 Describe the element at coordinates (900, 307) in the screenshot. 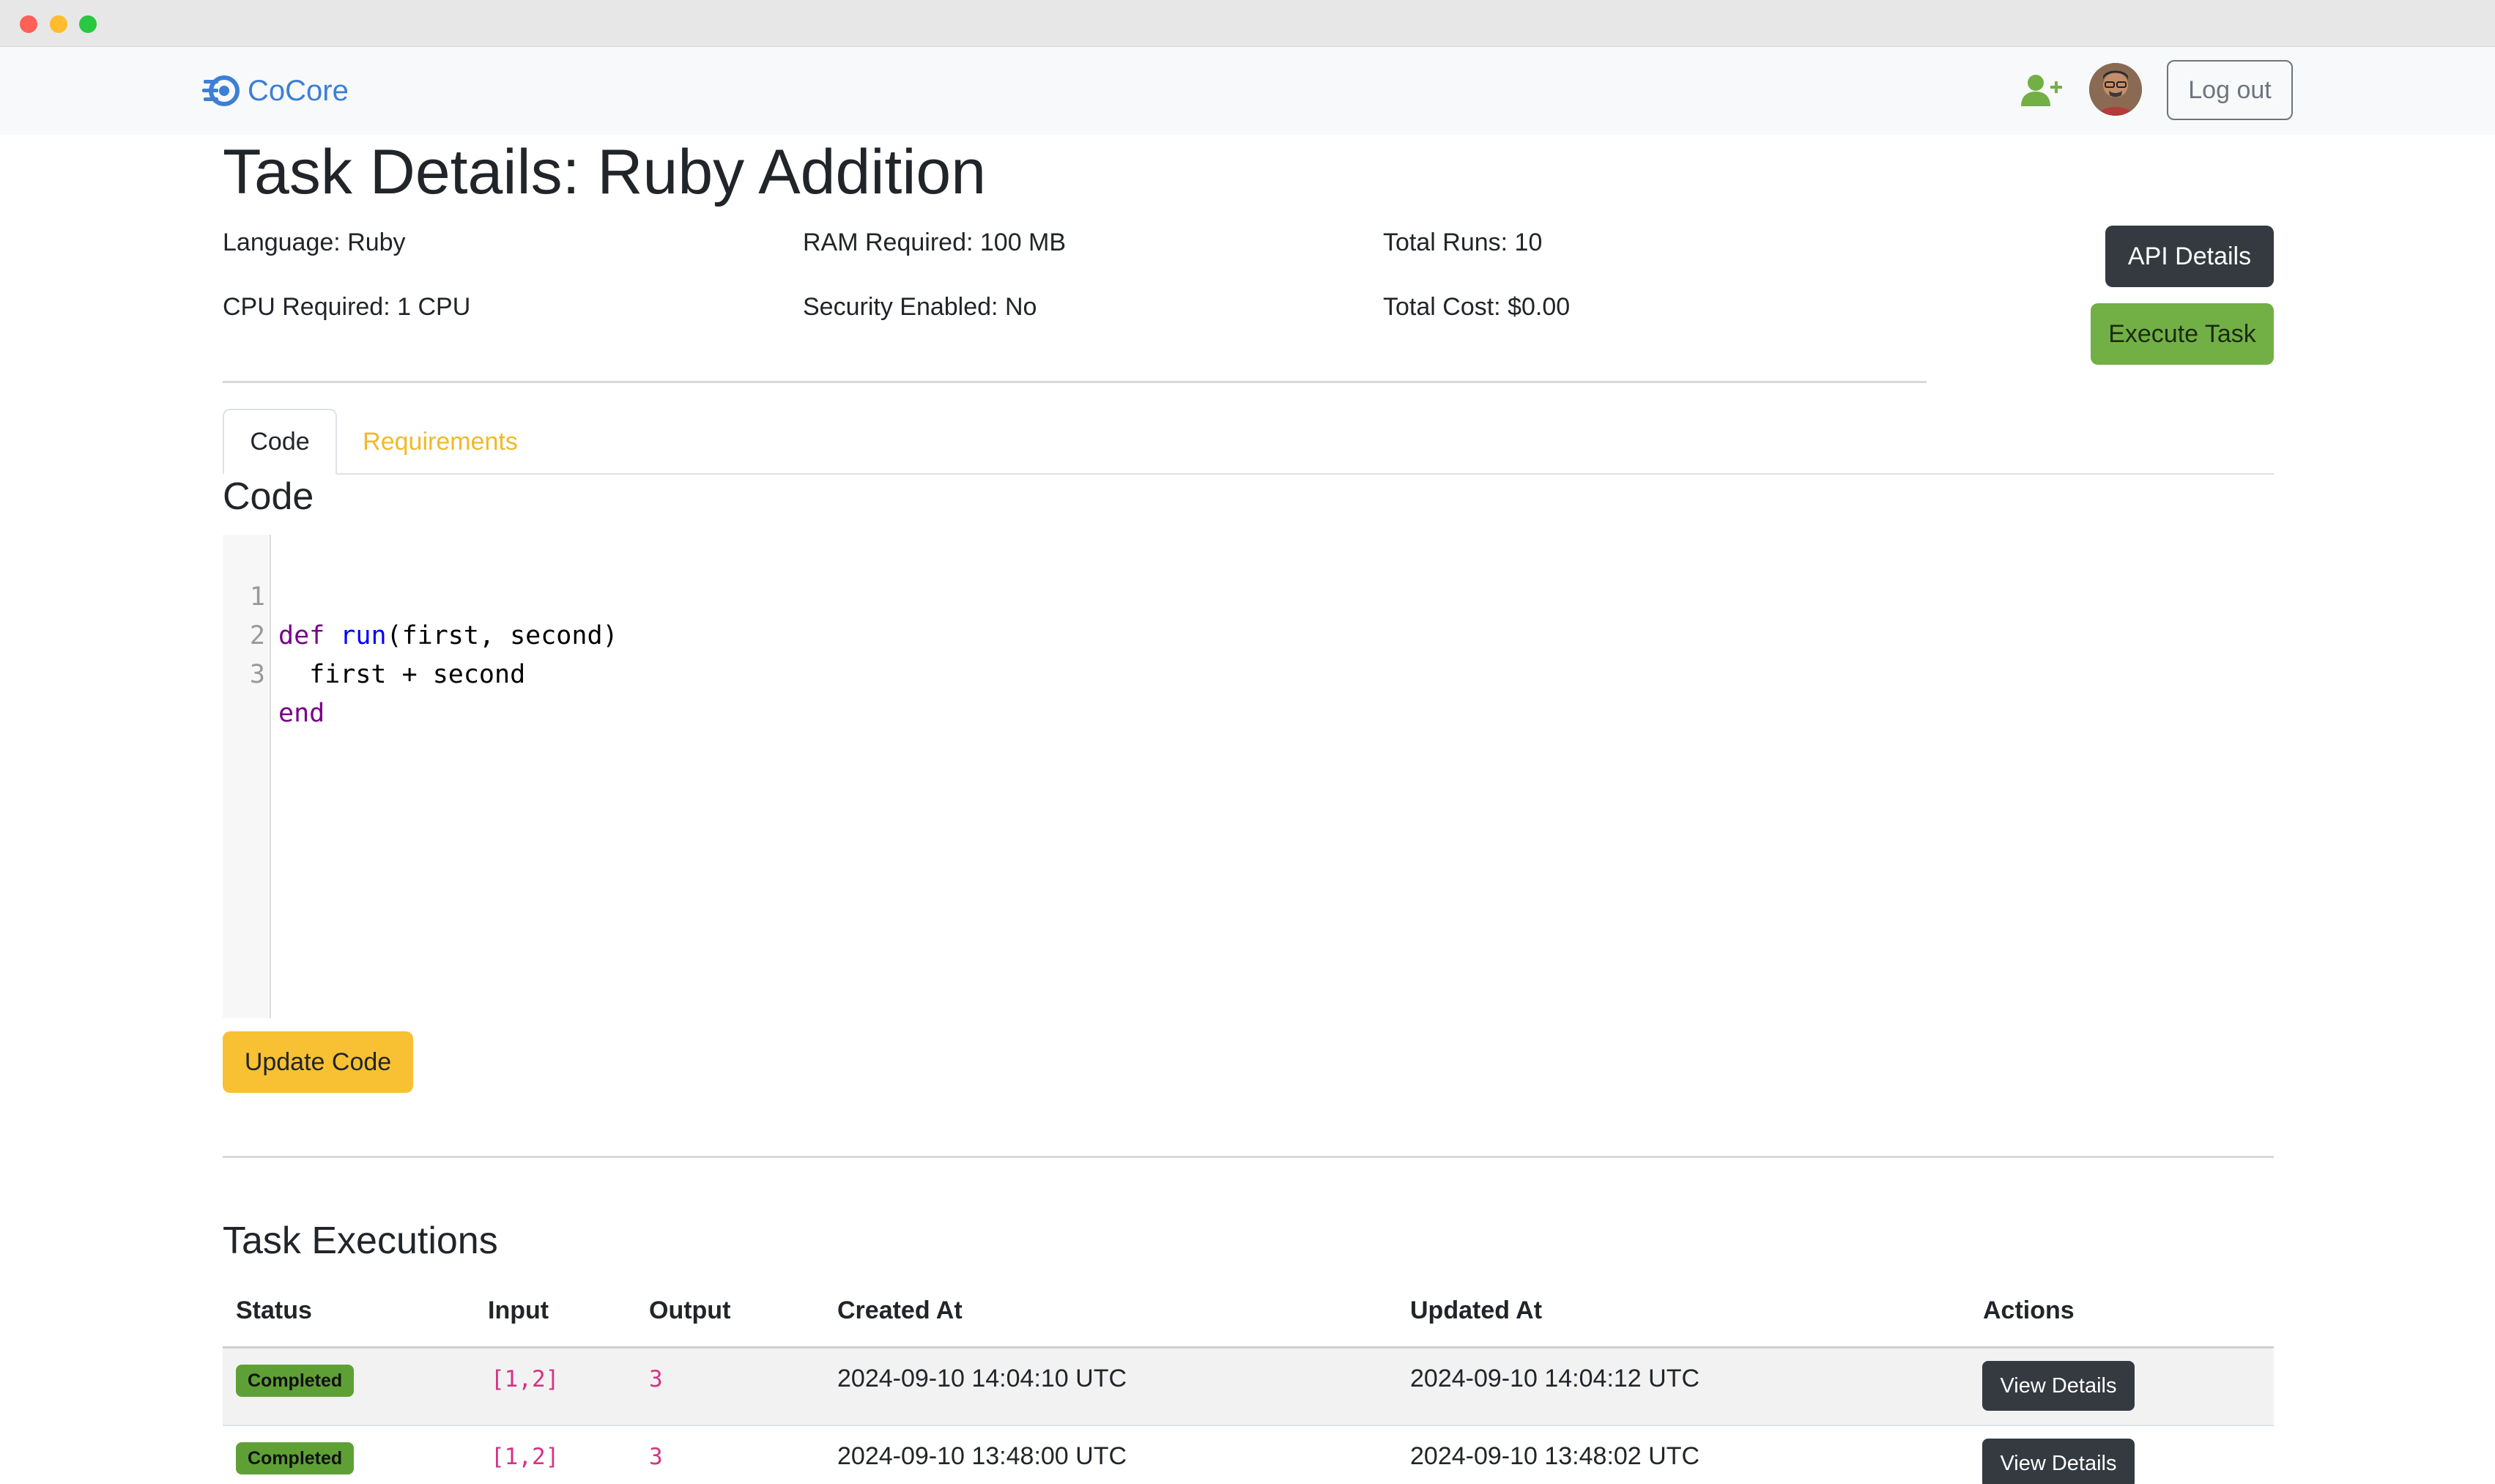

I see `security-label: Security Enabled:` at that location.